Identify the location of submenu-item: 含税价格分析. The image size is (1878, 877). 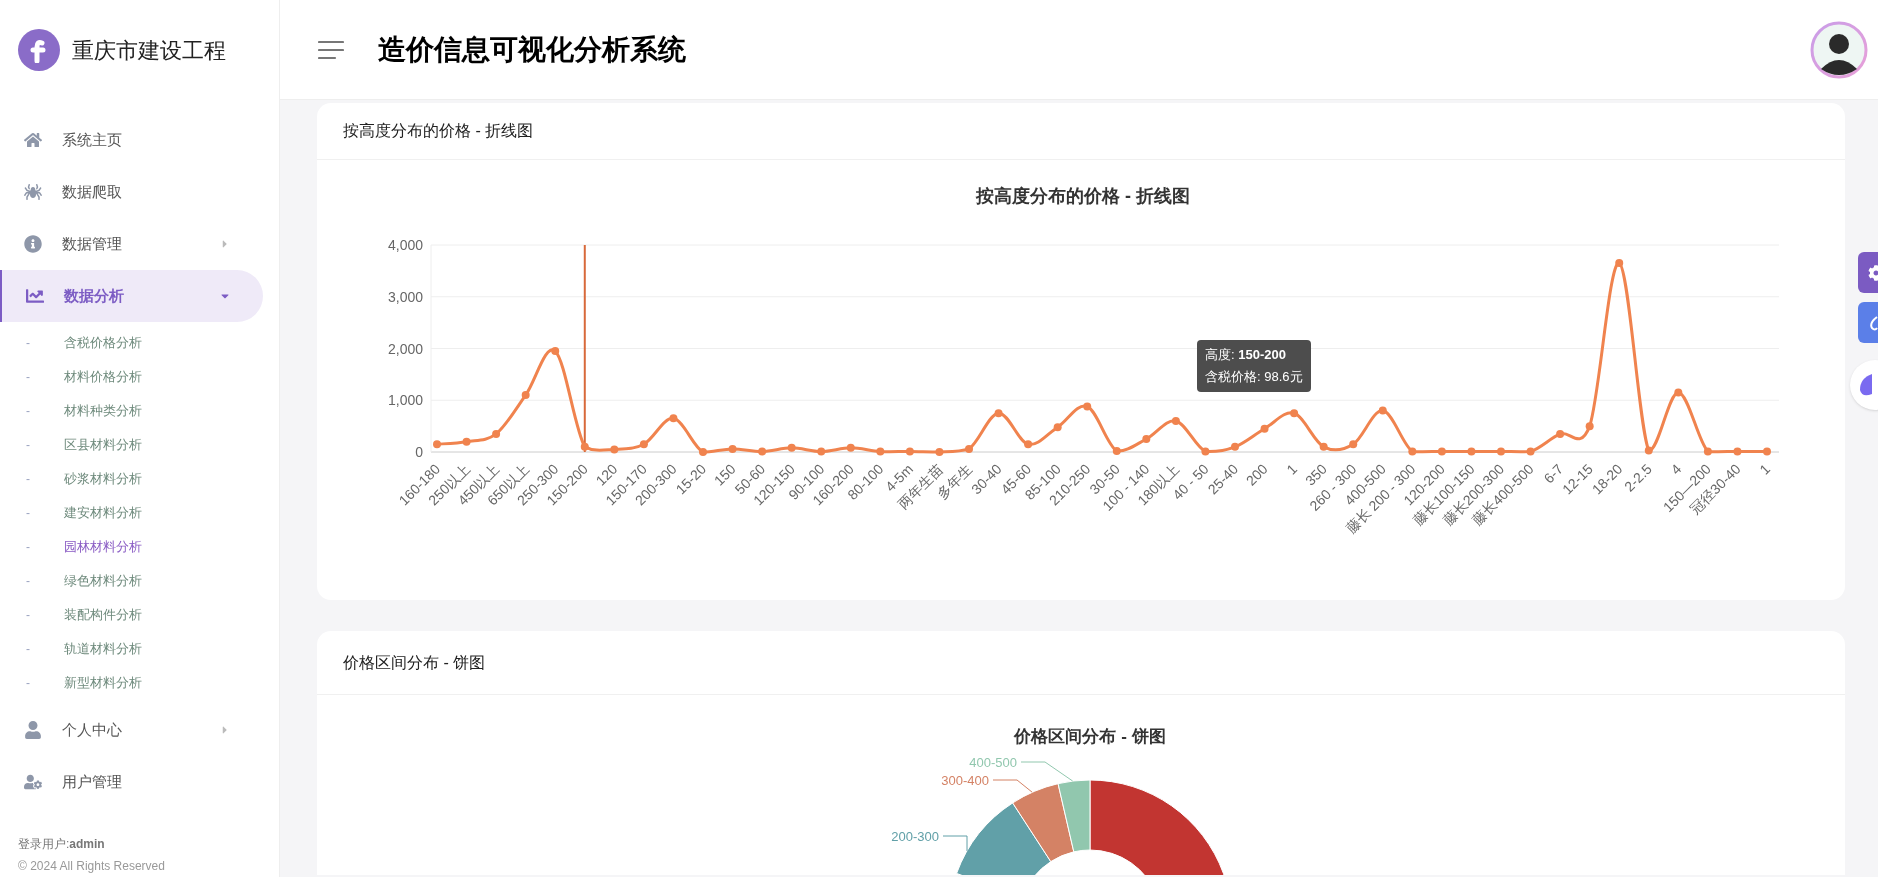
(103, 343).